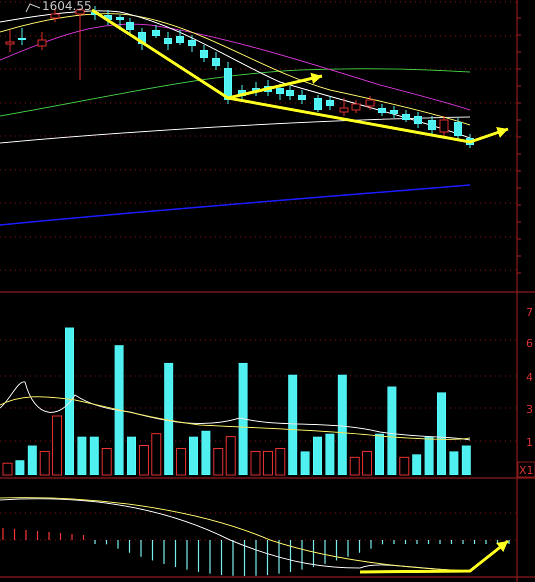 The width and height of the screenshot is (535, 582). What do you see at coordinates (529, 377) in the screenshot?
I see `axis-label: 4` at bounding box center [529, 377].